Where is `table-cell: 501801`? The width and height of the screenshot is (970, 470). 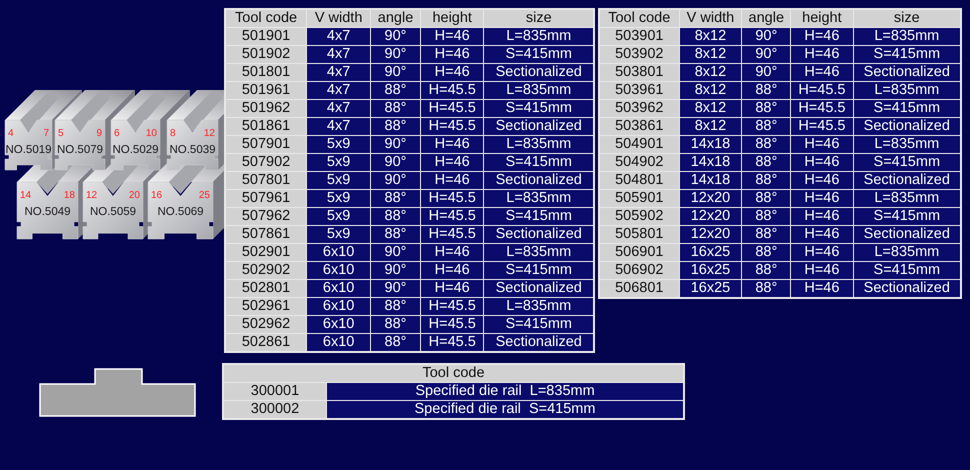 table-cell: 501801 is located at coordinates (266, 73).